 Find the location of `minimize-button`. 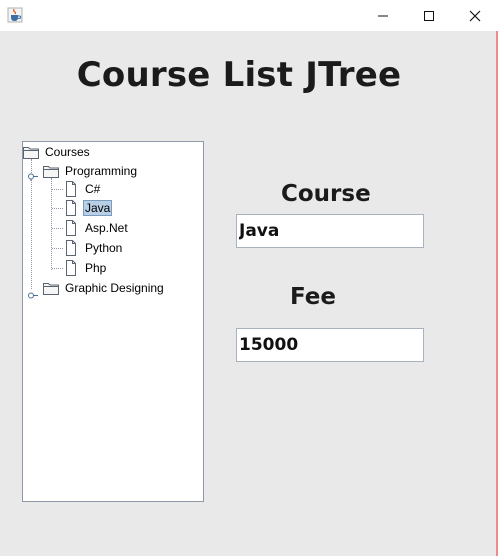

minimize-button is located at coordinates (383, 15).